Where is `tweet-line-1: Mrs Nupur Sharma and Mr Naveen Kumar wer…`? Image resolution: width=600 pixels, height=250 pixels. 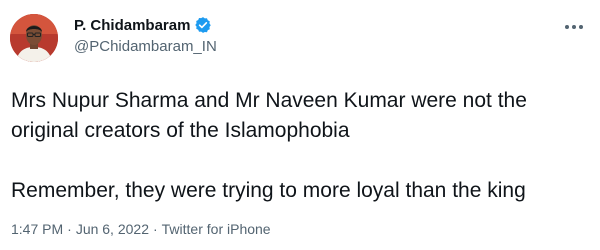
tweet-line-1: Mrs Nupur Sharma and Mr Naveen Kumar wer… is located at coordinates (269, 100).